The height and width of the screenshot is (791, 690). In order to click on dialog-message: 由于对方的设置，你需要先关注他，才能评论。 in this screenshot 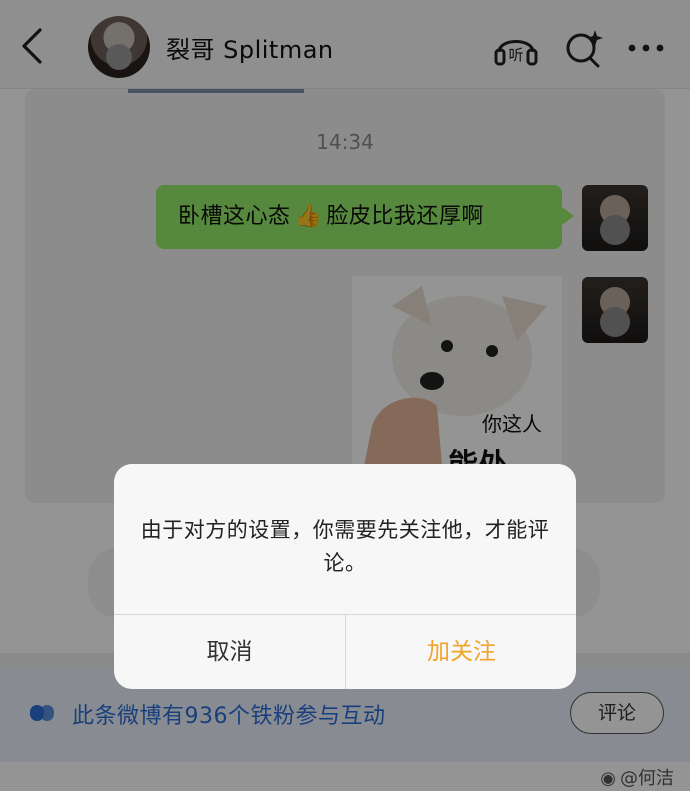, I will do `click(345, 546)`.